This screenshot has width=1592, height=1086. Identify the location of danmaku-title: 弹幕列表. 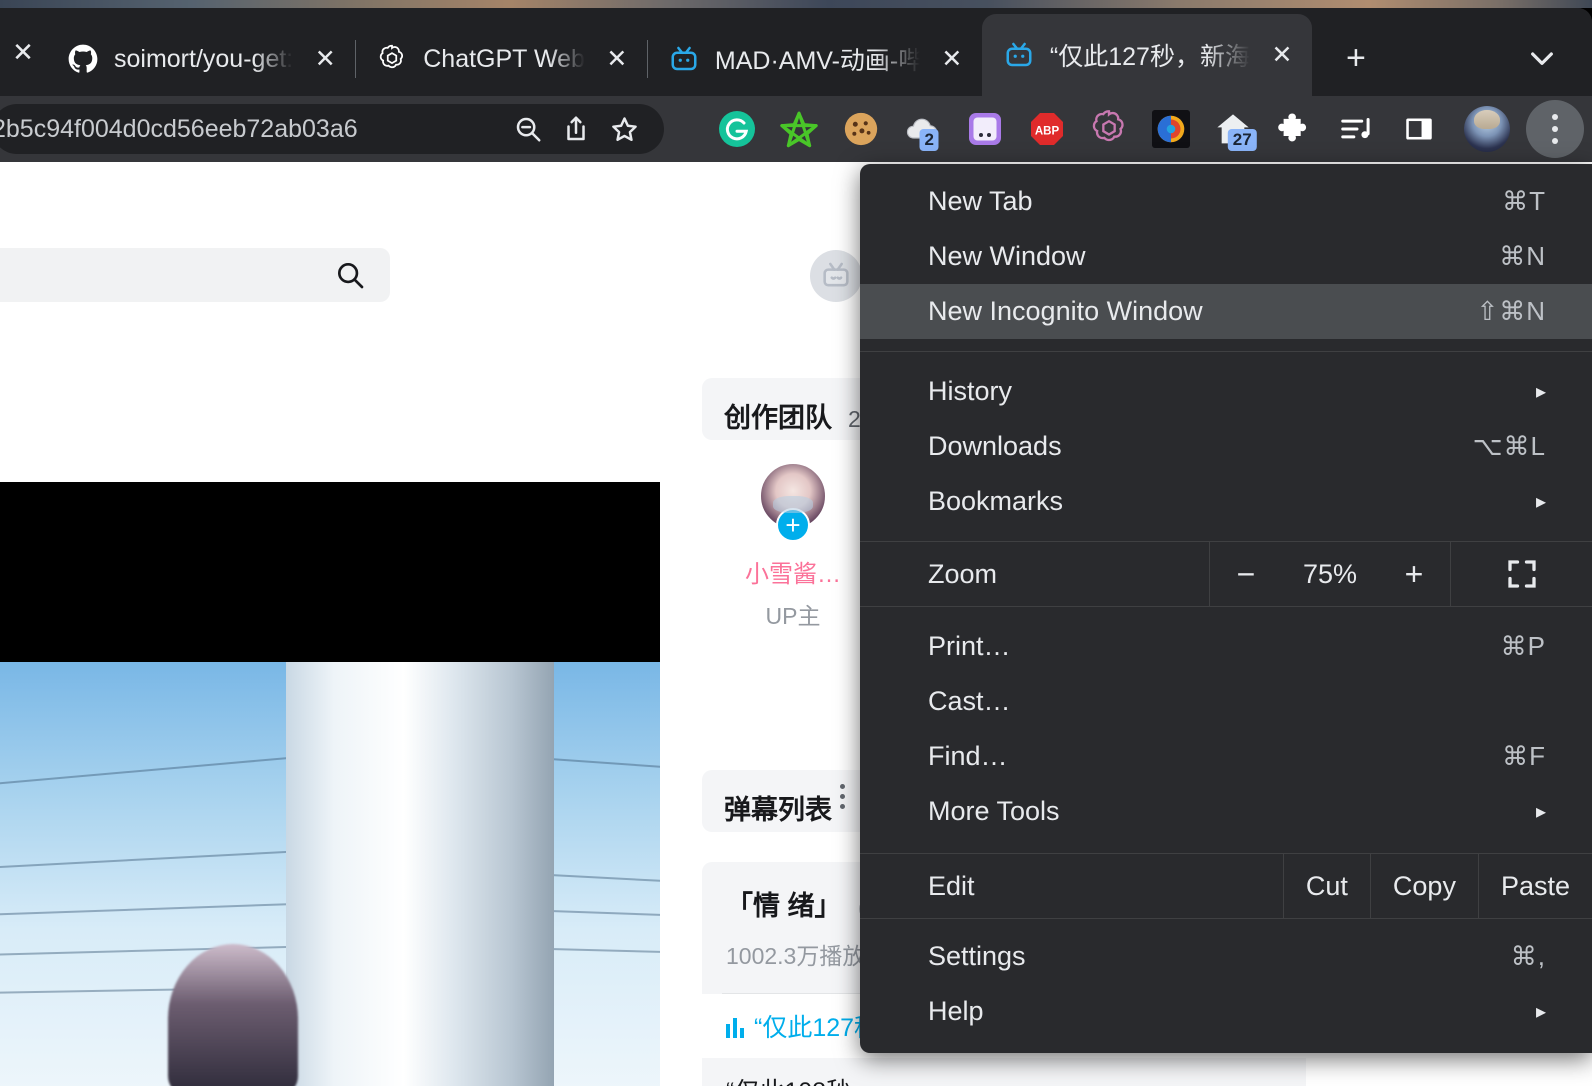
(778, 810).